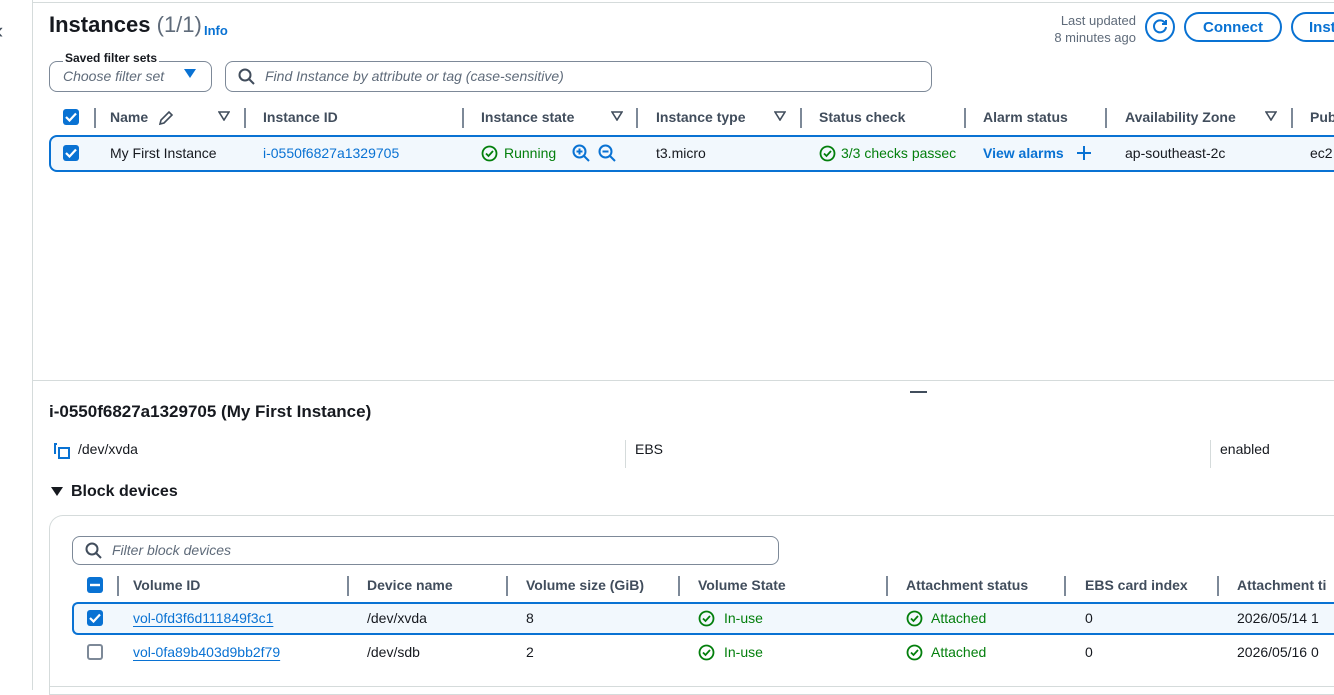 This screenshot has width=1334, height=695. What do you see at coordinates (108, 449) in the screenshot?
I see `root-device-name: /dev/xvda` at bounding box center [108, 449].